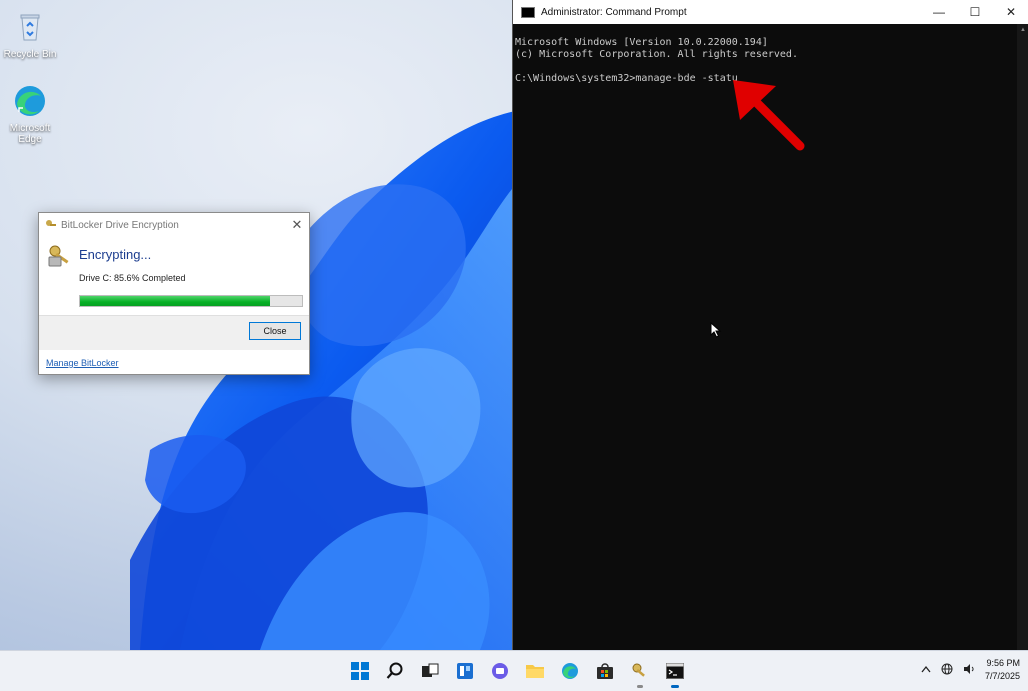  Describe the element at coordinates (82, 363) in the screenshot. I see `manage-bitlocker-link: Manage BitLocker` at that location.